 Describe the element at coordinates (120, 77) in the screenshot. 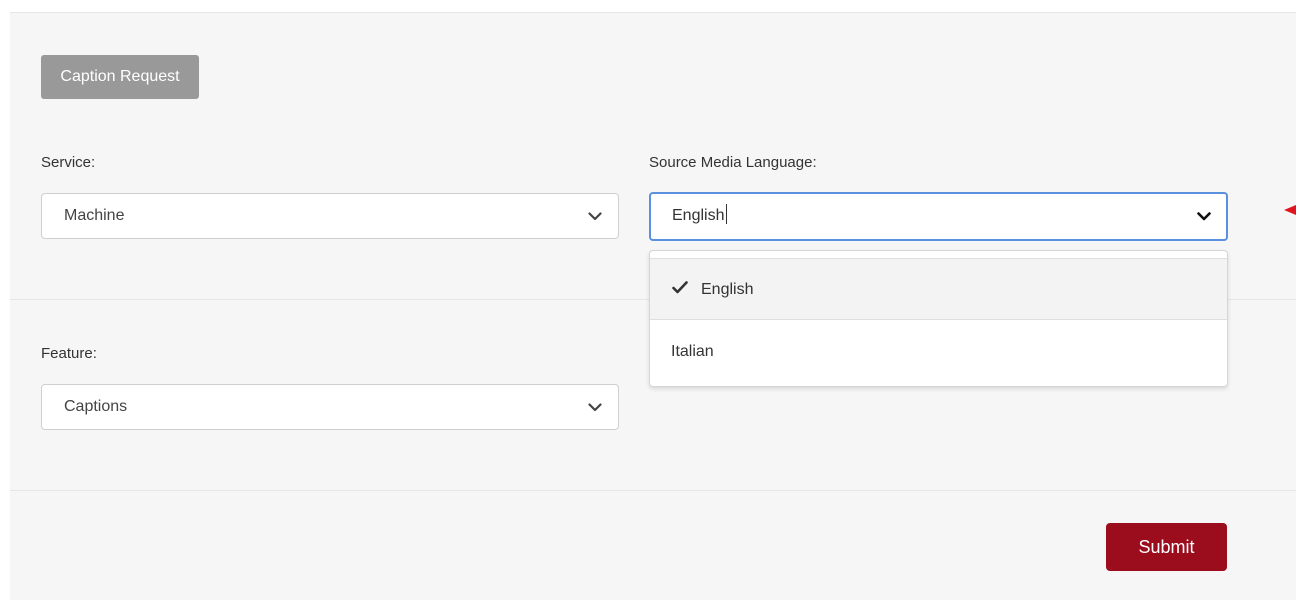

I see `caption-request-badge: Caption Request` at that location.